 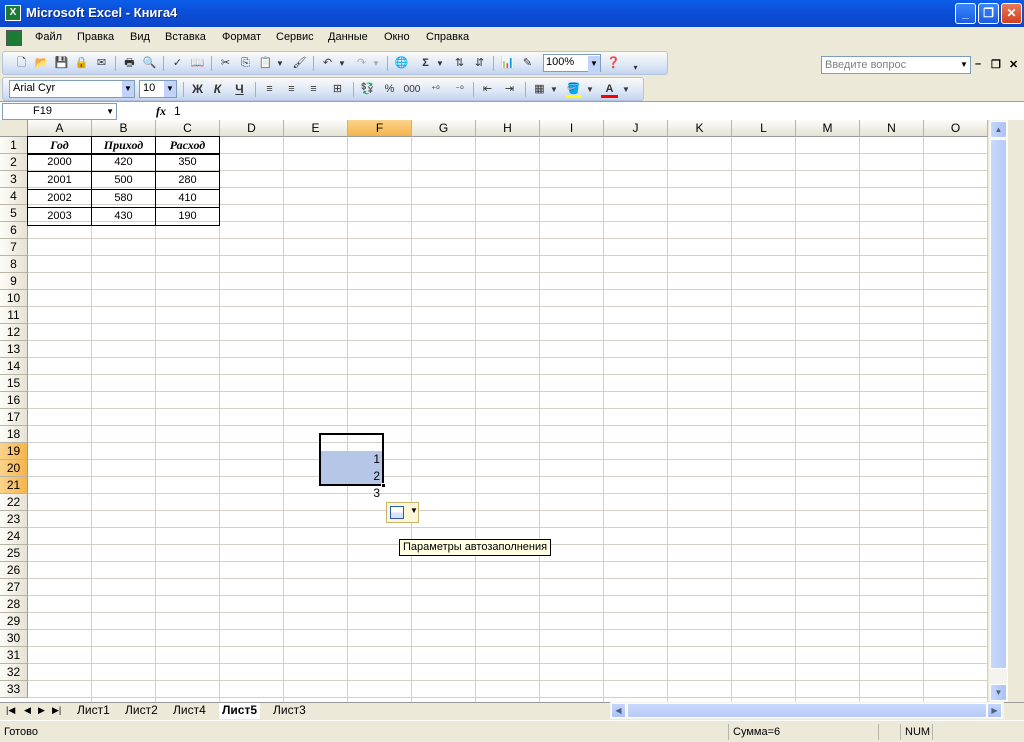 What do you see at coordinates (613, 63) in the screenshot?
I see `help-icon: ❓` at bounding box center [613, 63].